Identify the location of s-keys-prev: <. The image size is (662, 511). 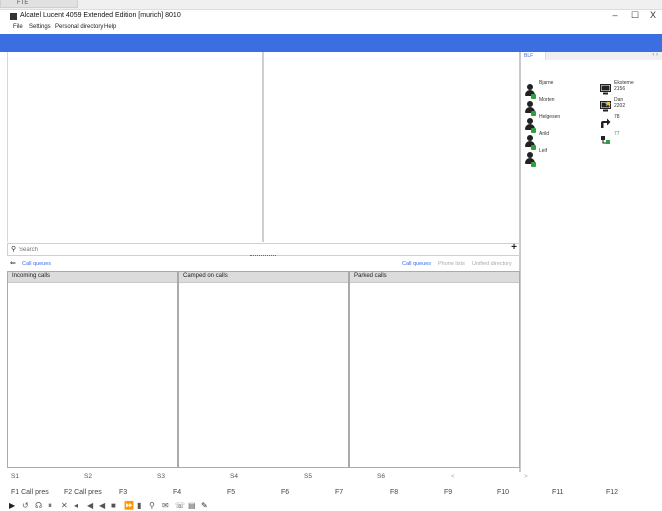
(453, 476).